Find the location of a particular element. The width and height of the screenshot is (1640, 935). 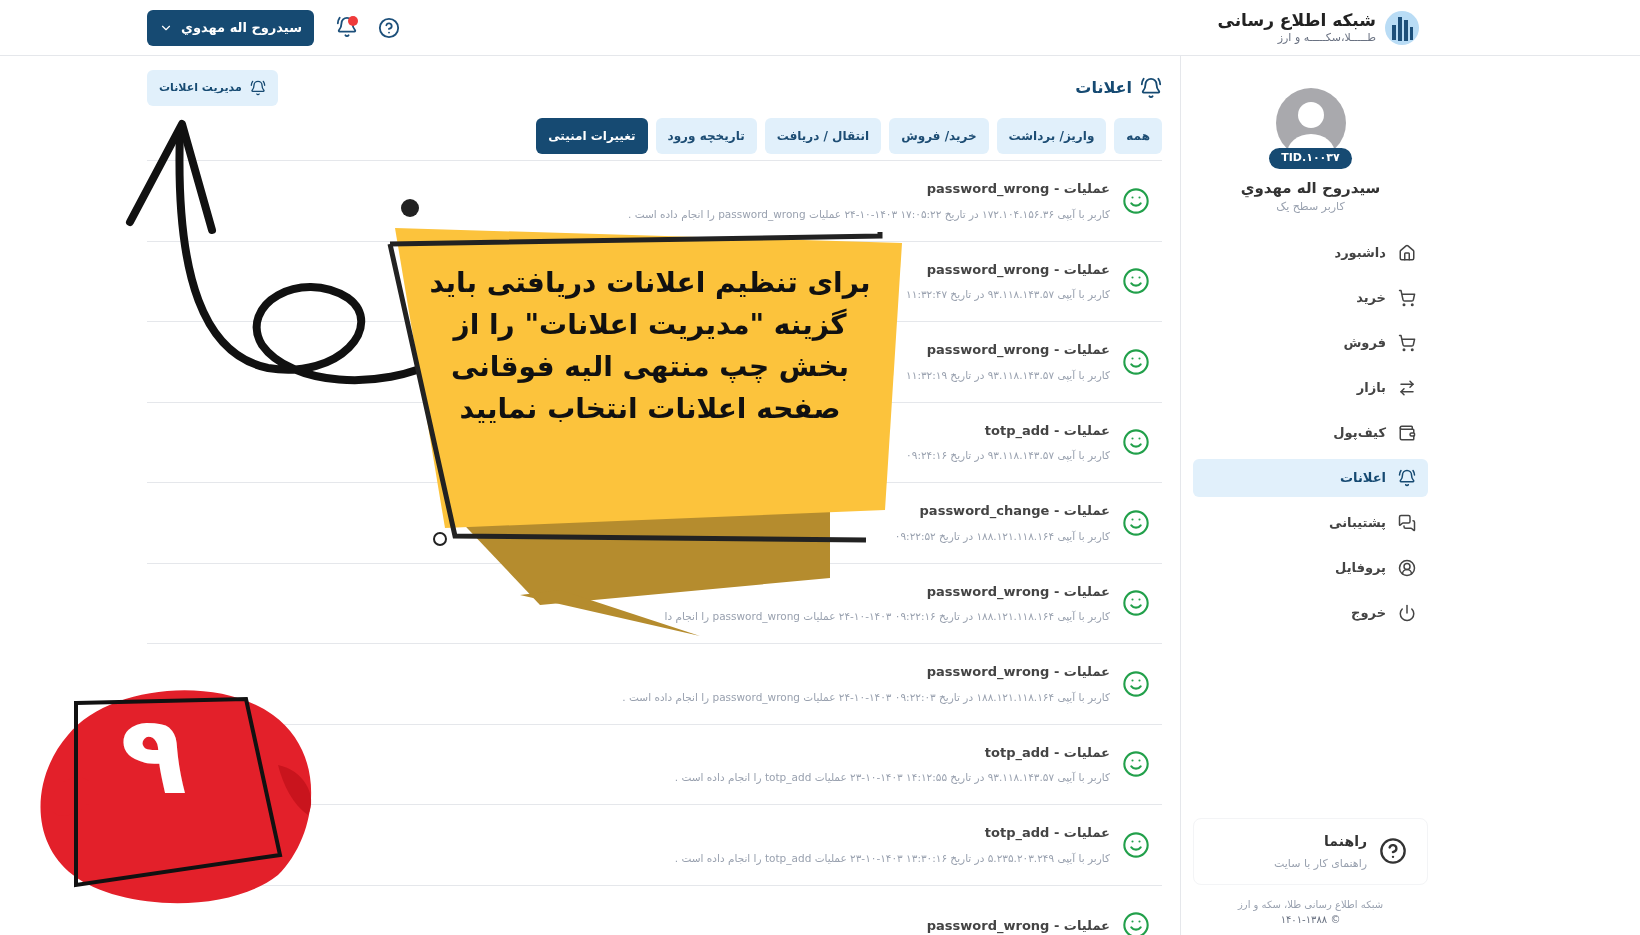

step-number: ۹ is located at coordinates (154, 755).